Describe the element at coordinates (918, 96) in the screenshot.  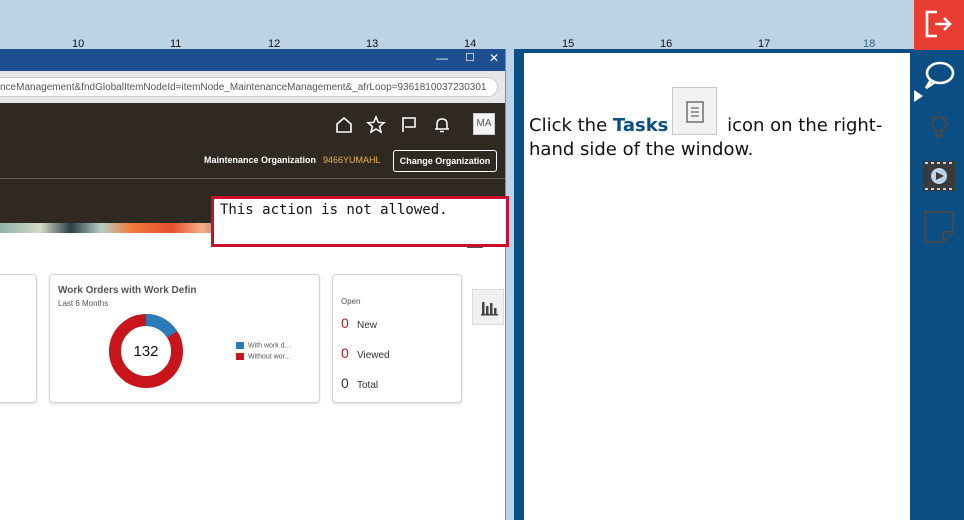
I see `active-indicator` at that location.